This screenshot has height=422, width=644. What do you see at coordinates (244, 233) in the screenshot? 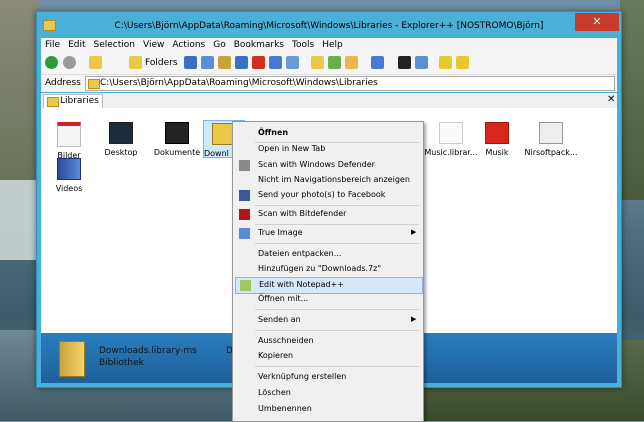
I see `true-image-icon` at bounding box center [244, 233].